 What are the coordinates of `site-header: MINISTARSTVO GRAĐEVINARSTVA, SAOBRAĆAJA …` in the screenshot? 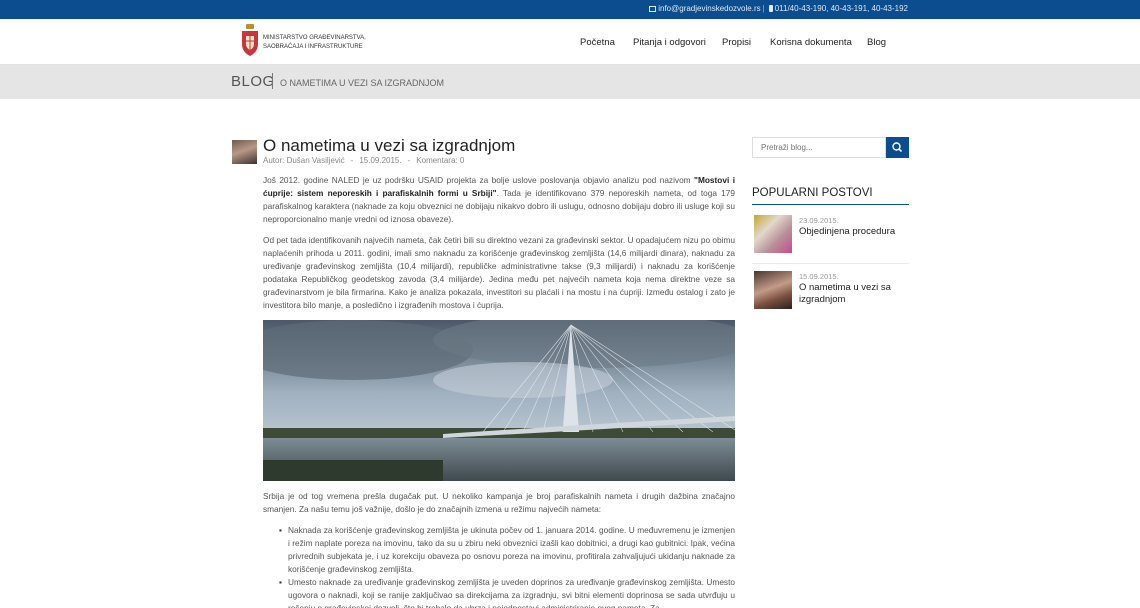 It's located at (570, 42).